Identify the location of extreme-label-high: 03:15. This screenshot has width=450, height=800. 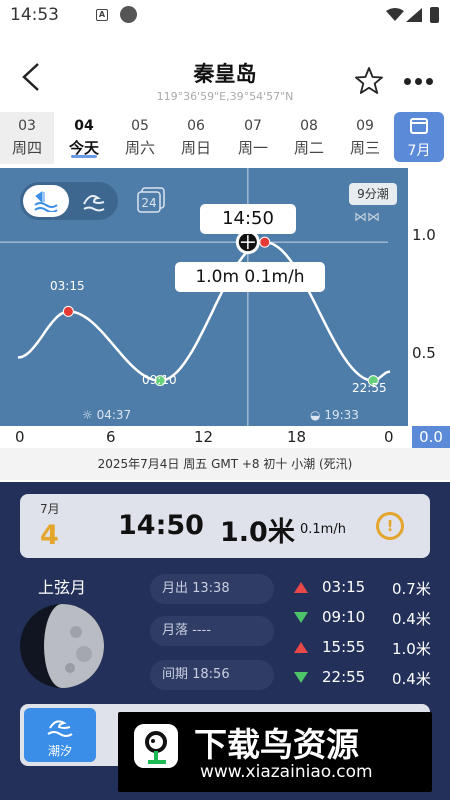
(67, 286).